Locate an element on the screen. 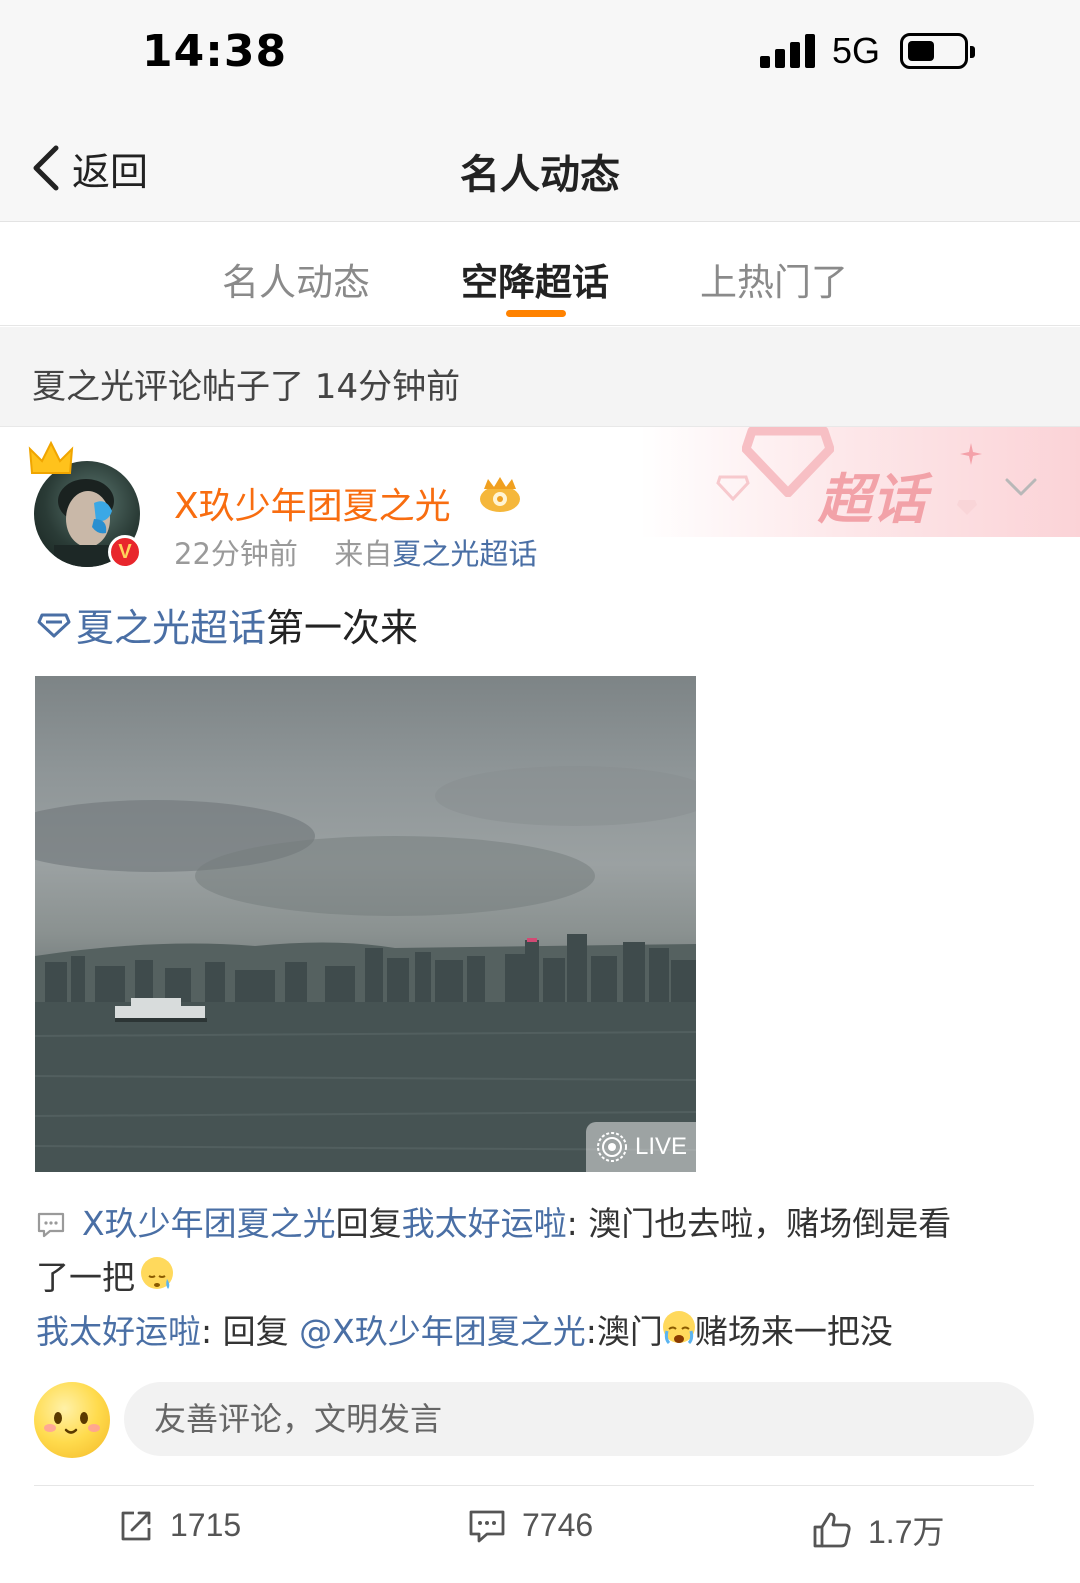 Image resolution: width=1080 pixels, height=1583 pixels. comment-text: :澳门 is located at coordinates (624, 1331).